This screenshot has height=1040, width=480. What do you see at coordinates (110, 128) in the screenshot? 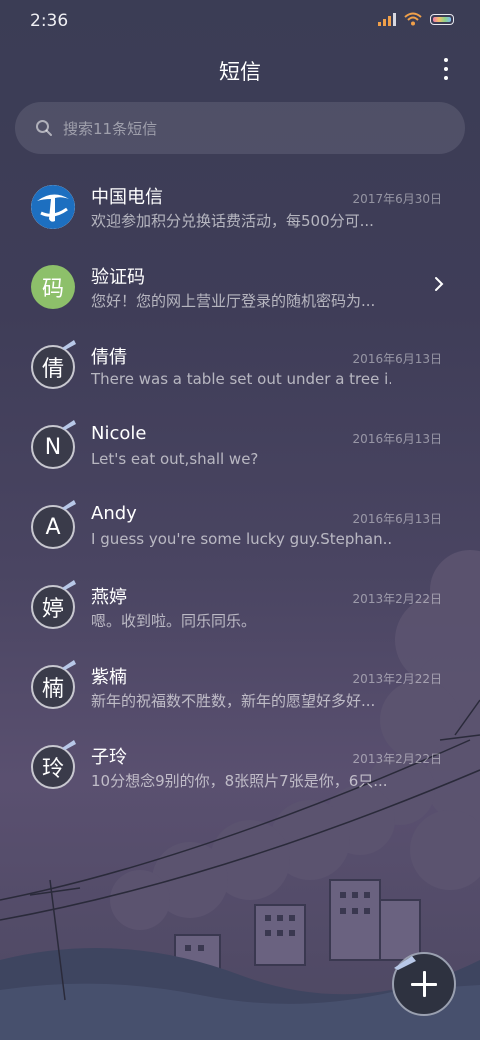
I see `search-placeholder: 搜索11条短信` at bounding box center [110, 128].